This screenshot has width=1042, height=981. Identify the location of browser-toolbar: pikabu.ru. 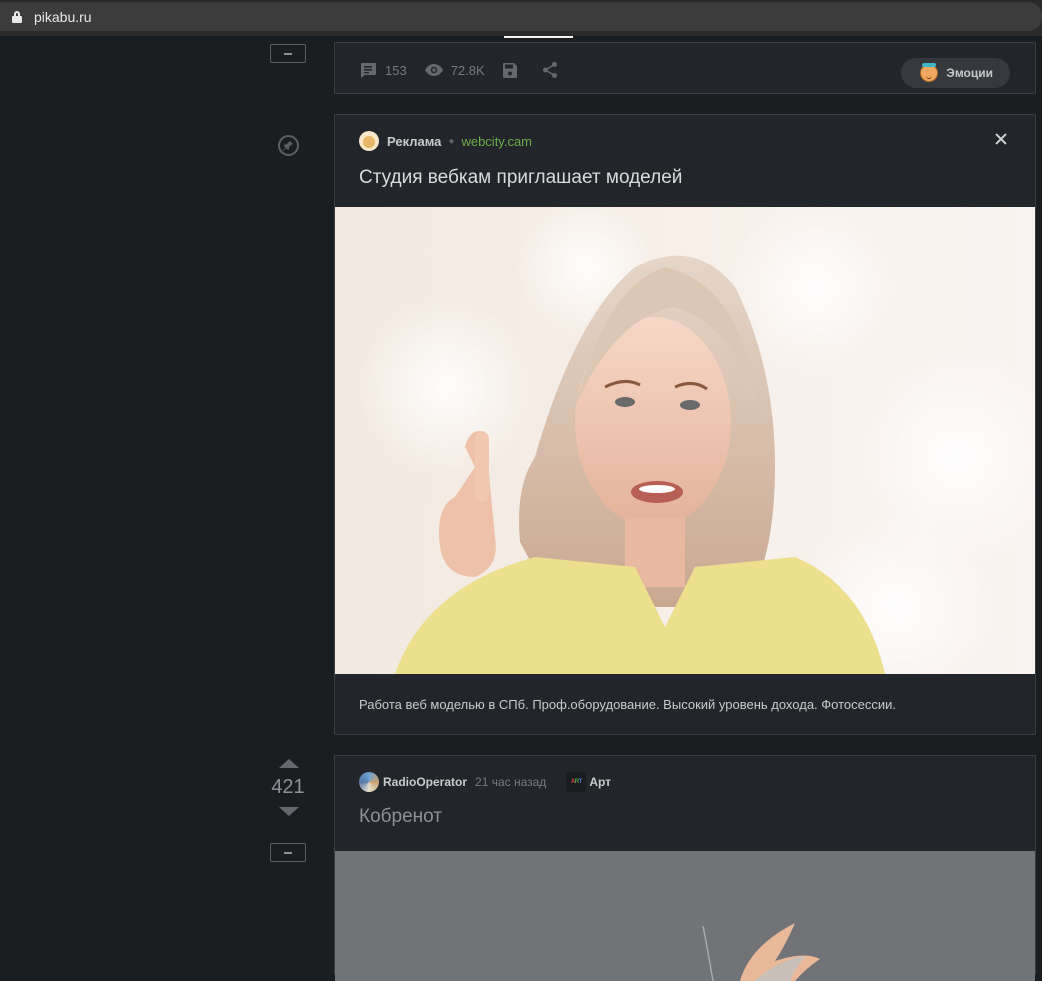
(521, 18).